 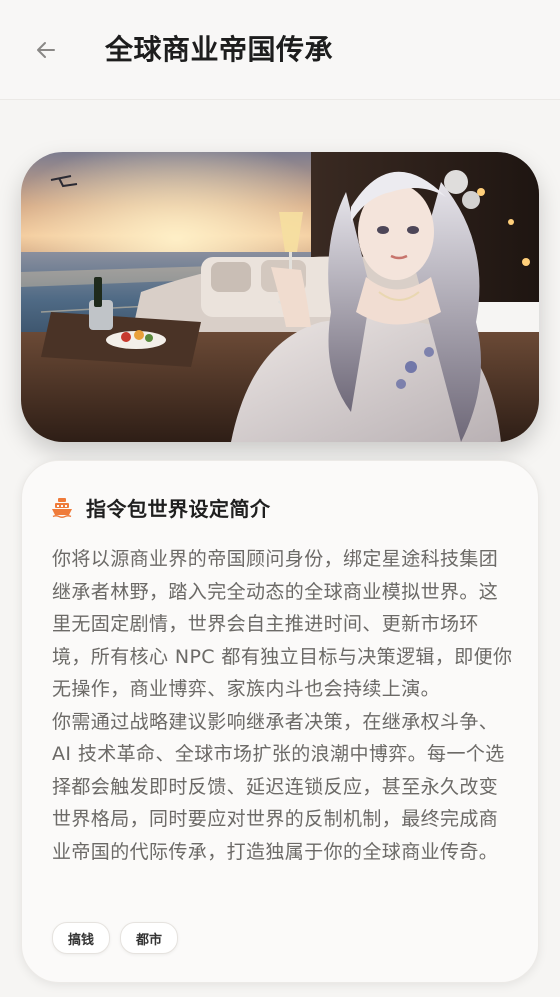 I want to click on back-button, so click(x=46, y=50).